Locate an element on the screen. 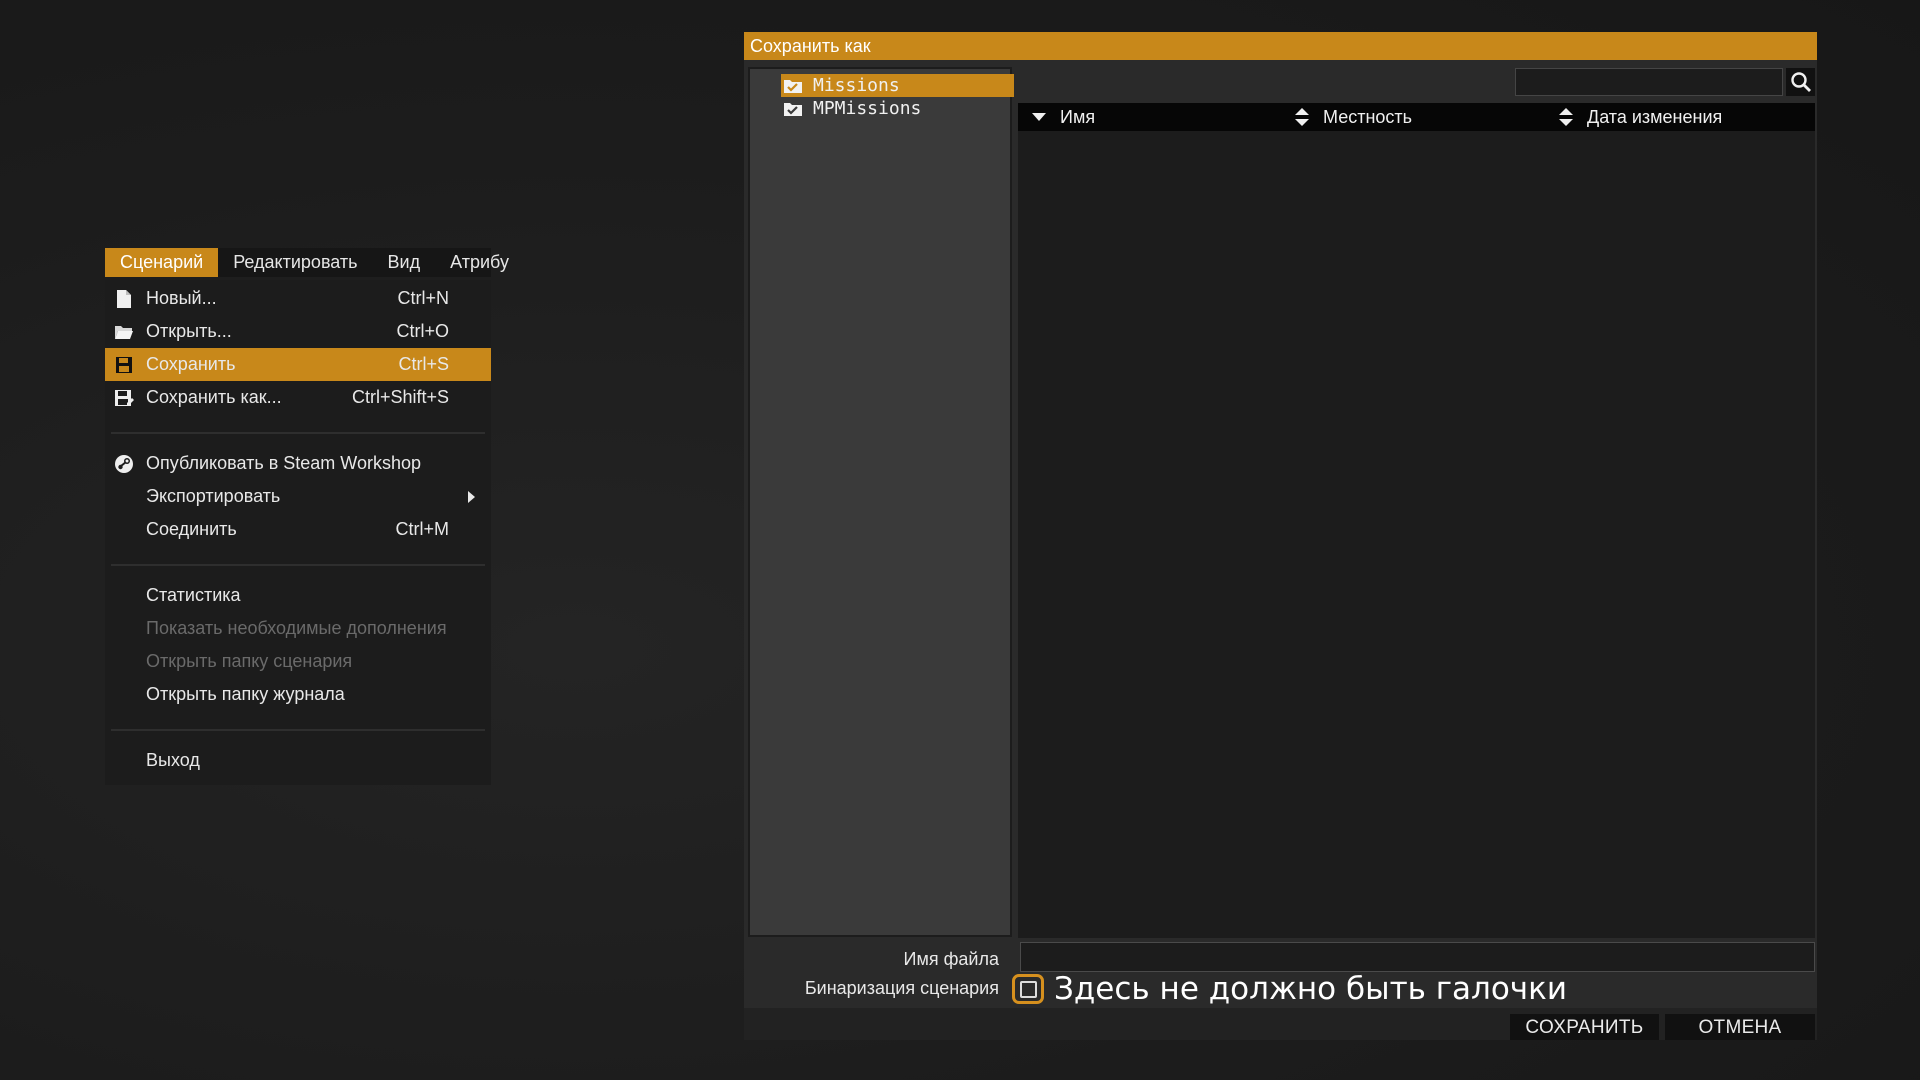 This screenshot has width=1920, height=1080. menu-item-publish-workshop: Опубликовать в Steam Workshop is located at coordinates (298, 463).